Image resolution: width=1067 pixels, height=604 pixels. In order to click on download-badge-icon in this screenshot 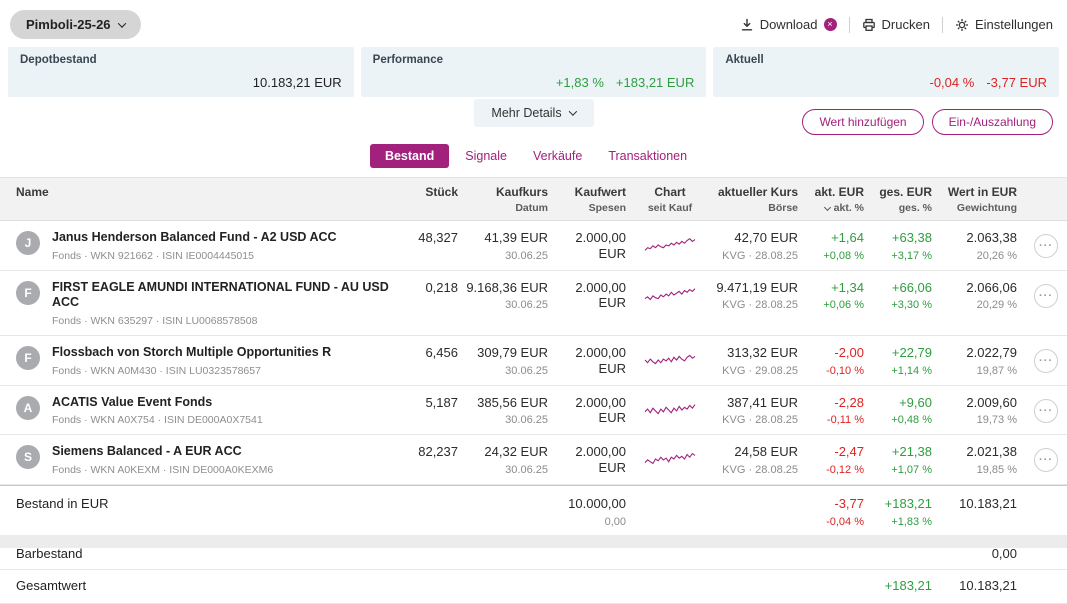, I will do `click(830, 24)`.